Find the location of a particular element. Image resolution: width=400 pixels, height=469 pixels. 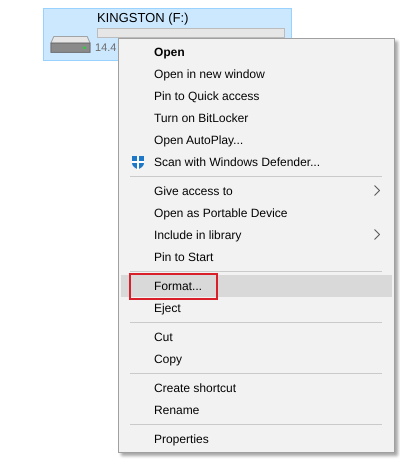

menu-item: Open in new window is located at coordinates (256, 74).